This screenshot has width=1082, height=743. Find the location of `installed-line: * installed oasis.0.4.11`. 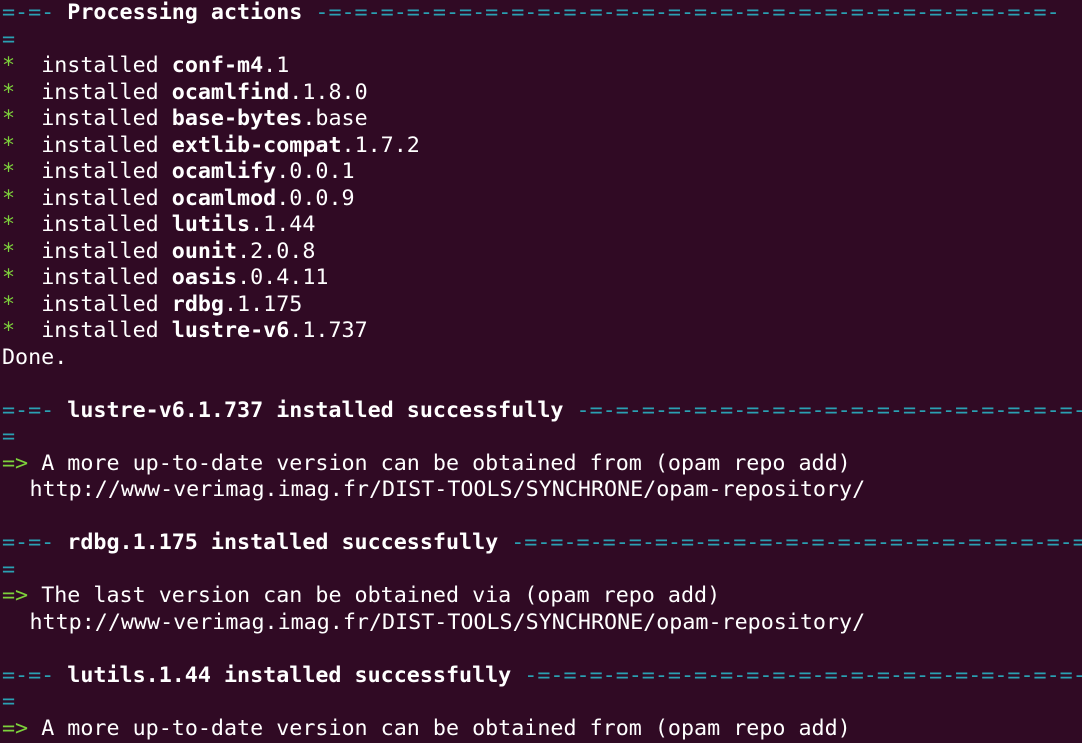

installed-line: * installed oasis.0.4.11 is located at coordinates (542, 278).